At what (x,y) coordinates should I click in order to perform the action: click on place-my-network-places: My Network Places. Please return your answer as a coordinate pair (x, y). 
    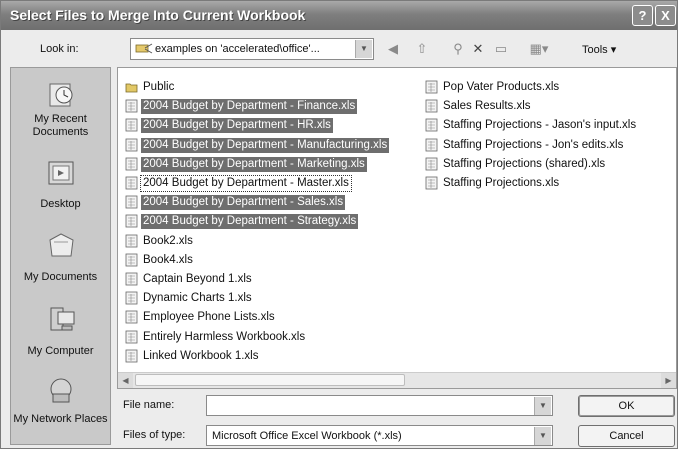
    Looking at the image, I should click on (60, 400).